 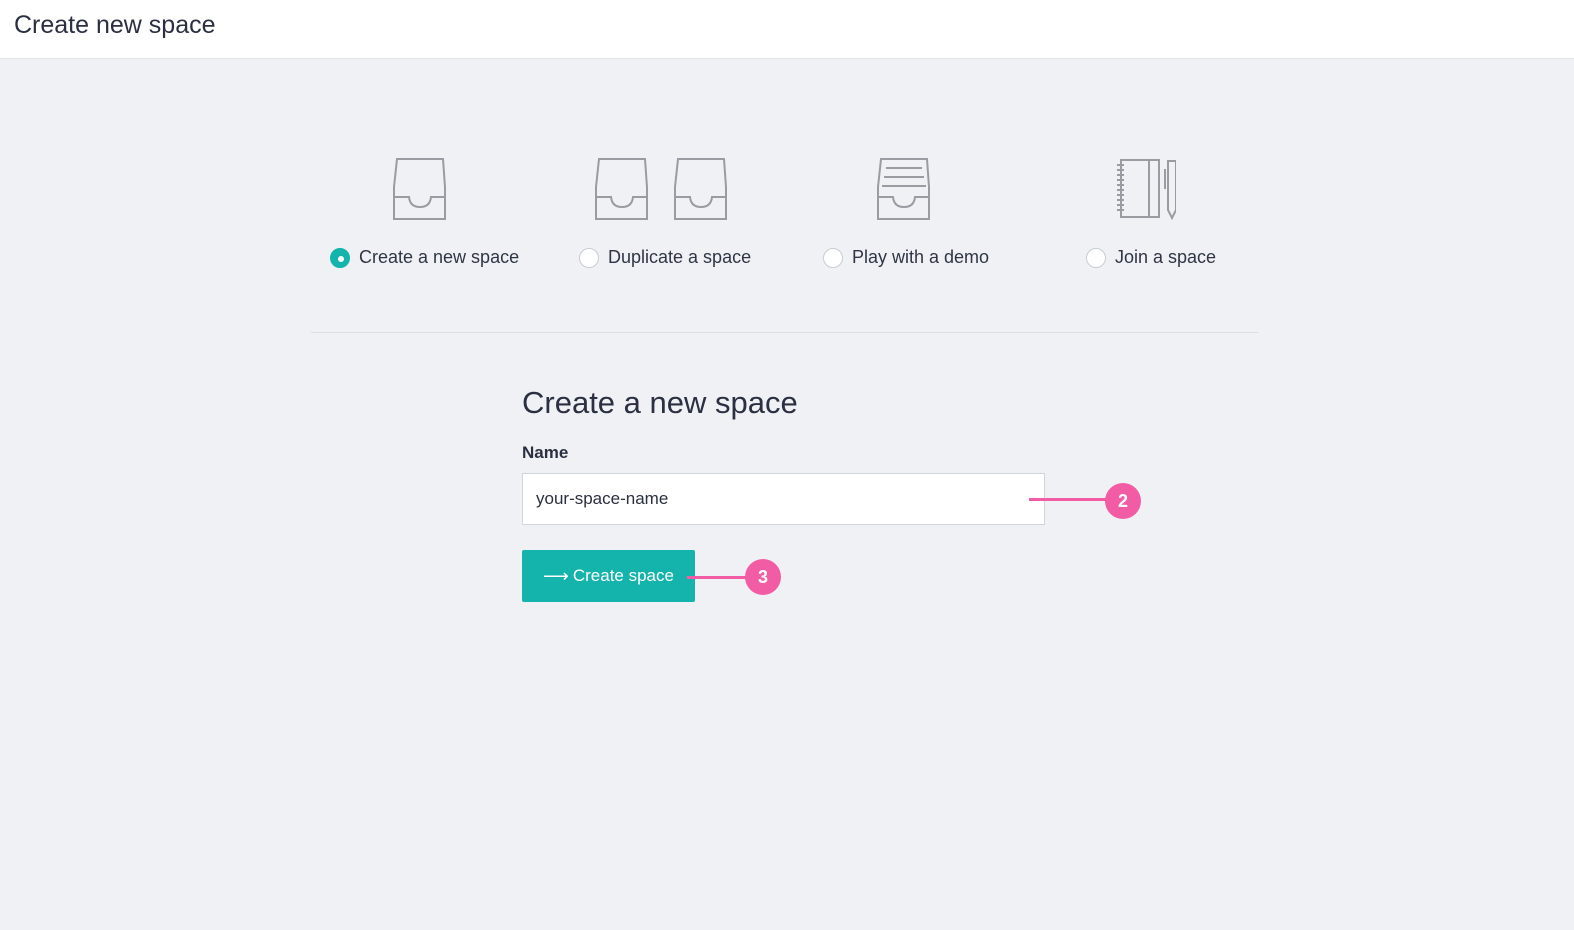 What do you see at coordinates (784, 332) in the screenshot?
I see `section-divider` at bounding box center [784, 332].